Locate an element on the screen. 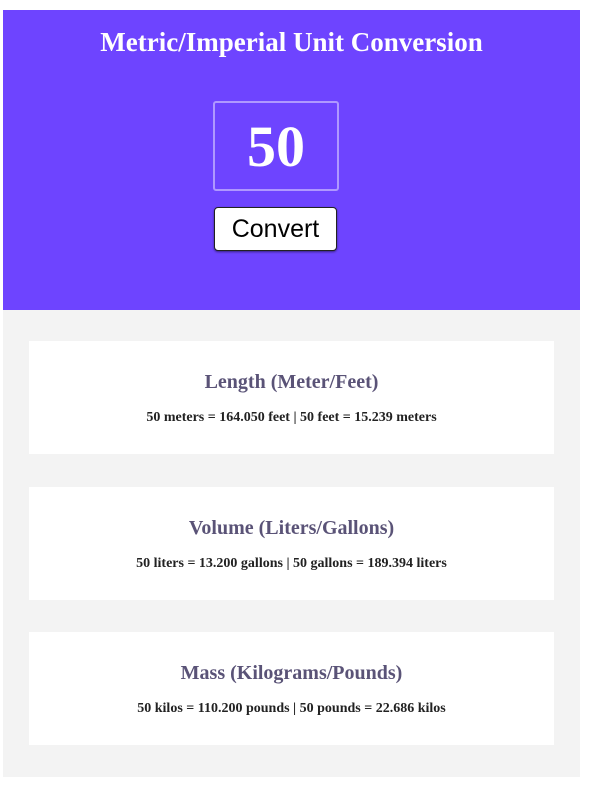 This screenshot has height=791, width=594. convert-button: Convert is located at coordinates (275, 229).